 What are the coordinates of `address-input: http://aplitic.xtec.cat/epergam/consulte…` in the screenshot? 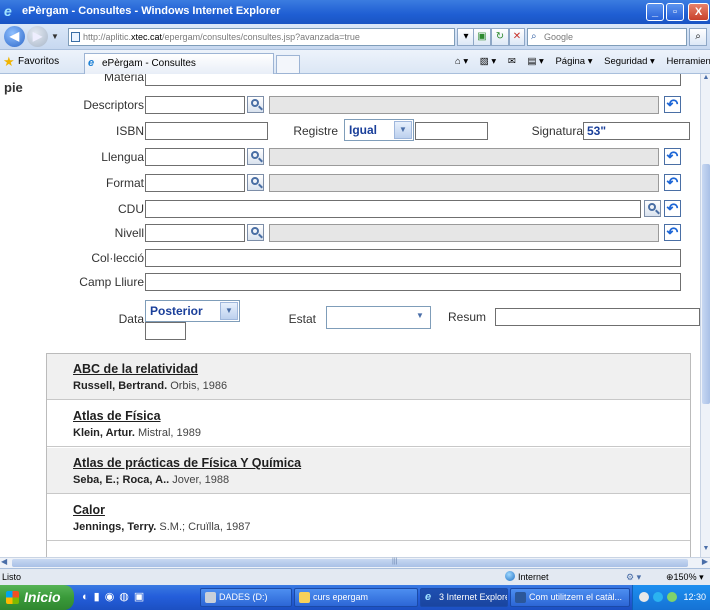 It's located at (261, 37).